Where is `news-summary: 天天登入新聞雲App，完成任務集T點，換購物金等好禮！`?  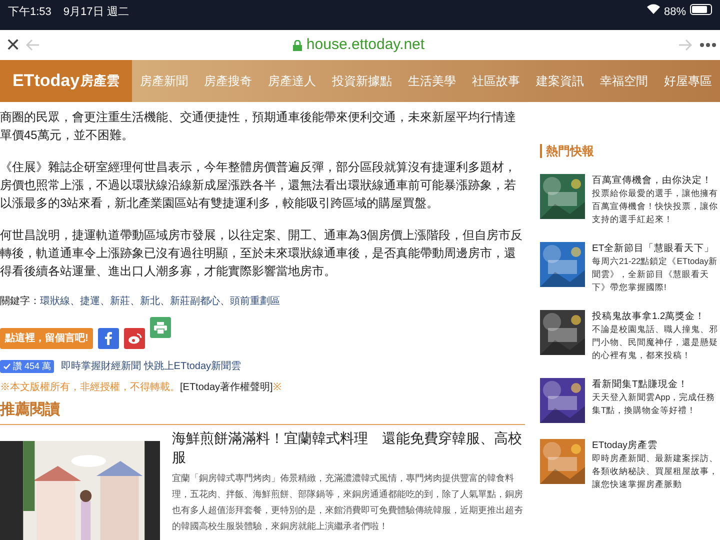
news-summary: 天天登入新聞雲App，完成任務集T點，換購物金等好禮！ is located at coordinates (654, 404).